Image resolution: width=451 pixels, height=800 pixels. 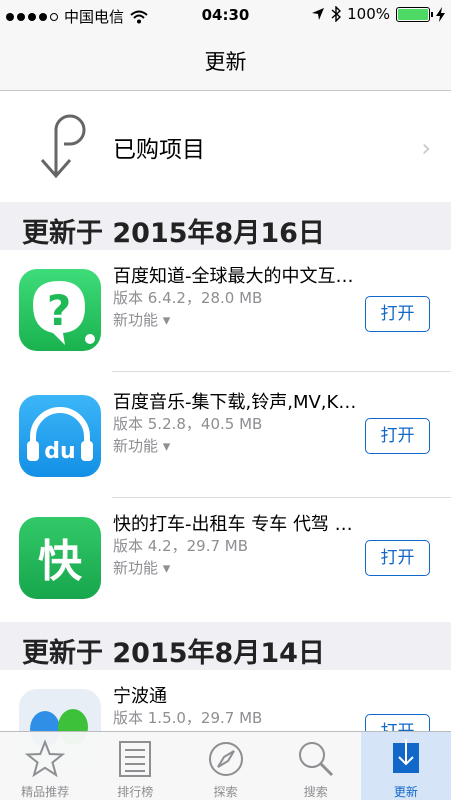 I want to click on app-version: 版本 1.5.0，29.7 MB, so click(x=188, y=718).